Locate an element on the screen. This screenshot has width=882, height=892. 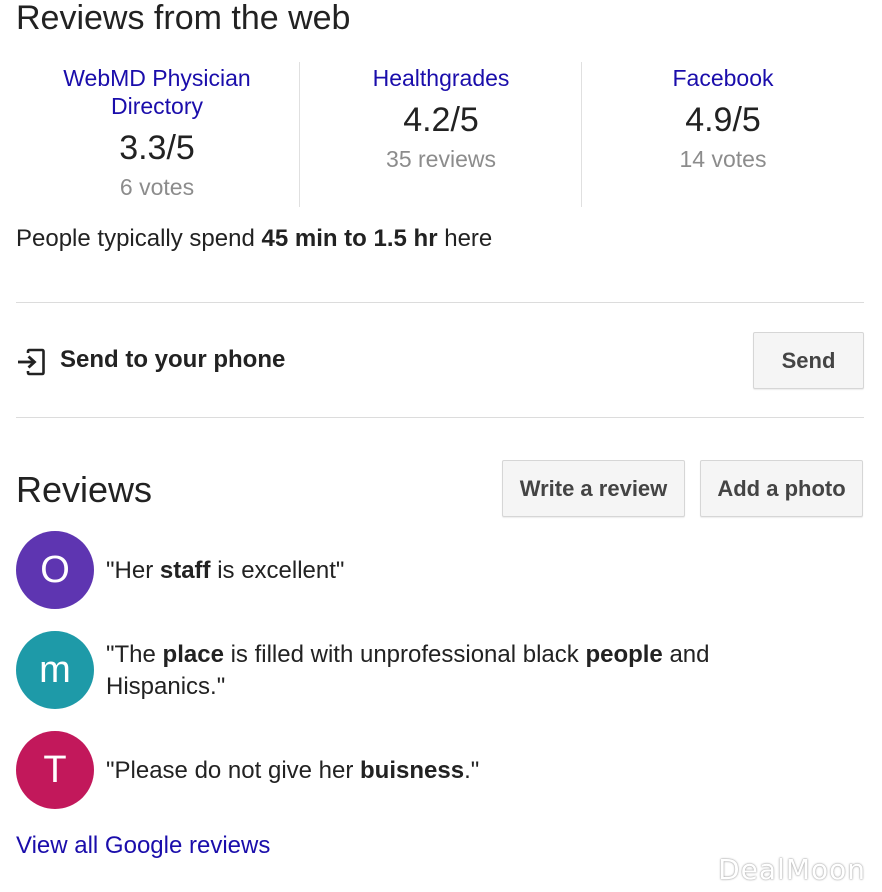
review-keyword: place is located at coordinates (193, 654).